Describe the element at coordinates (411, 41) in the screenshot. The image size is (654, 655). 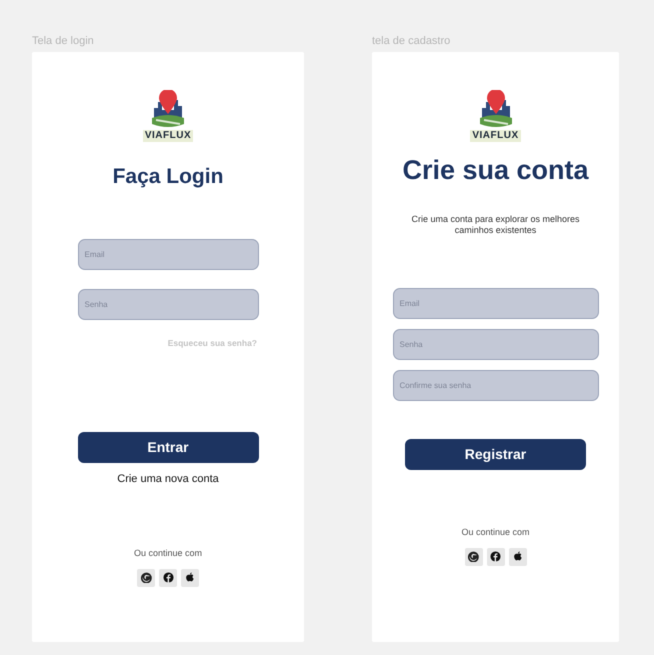
I see `frame-label: tela de cadastro` at that location.